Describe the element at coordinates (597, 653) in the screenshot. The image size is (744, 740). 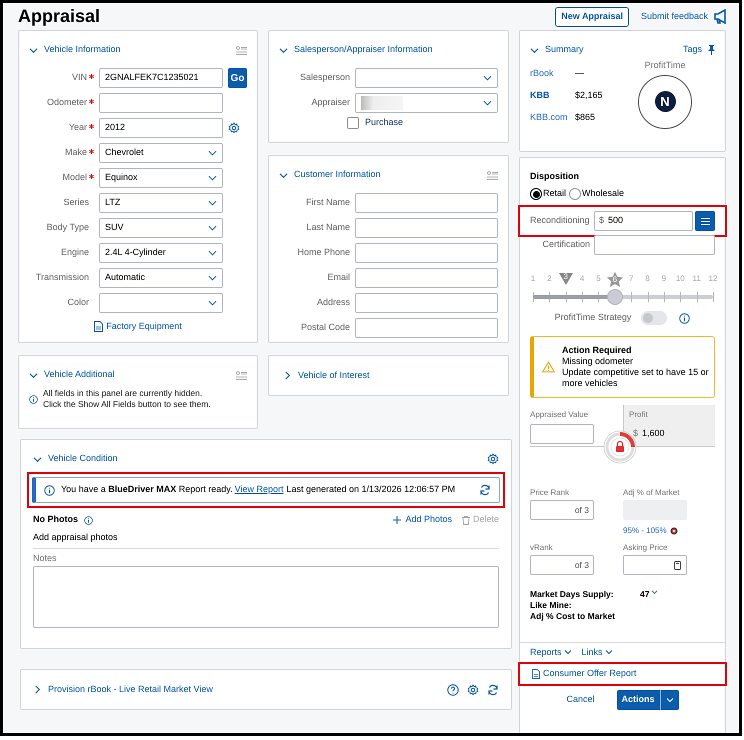
I see `dropdown-menu-button: Links` at that location.